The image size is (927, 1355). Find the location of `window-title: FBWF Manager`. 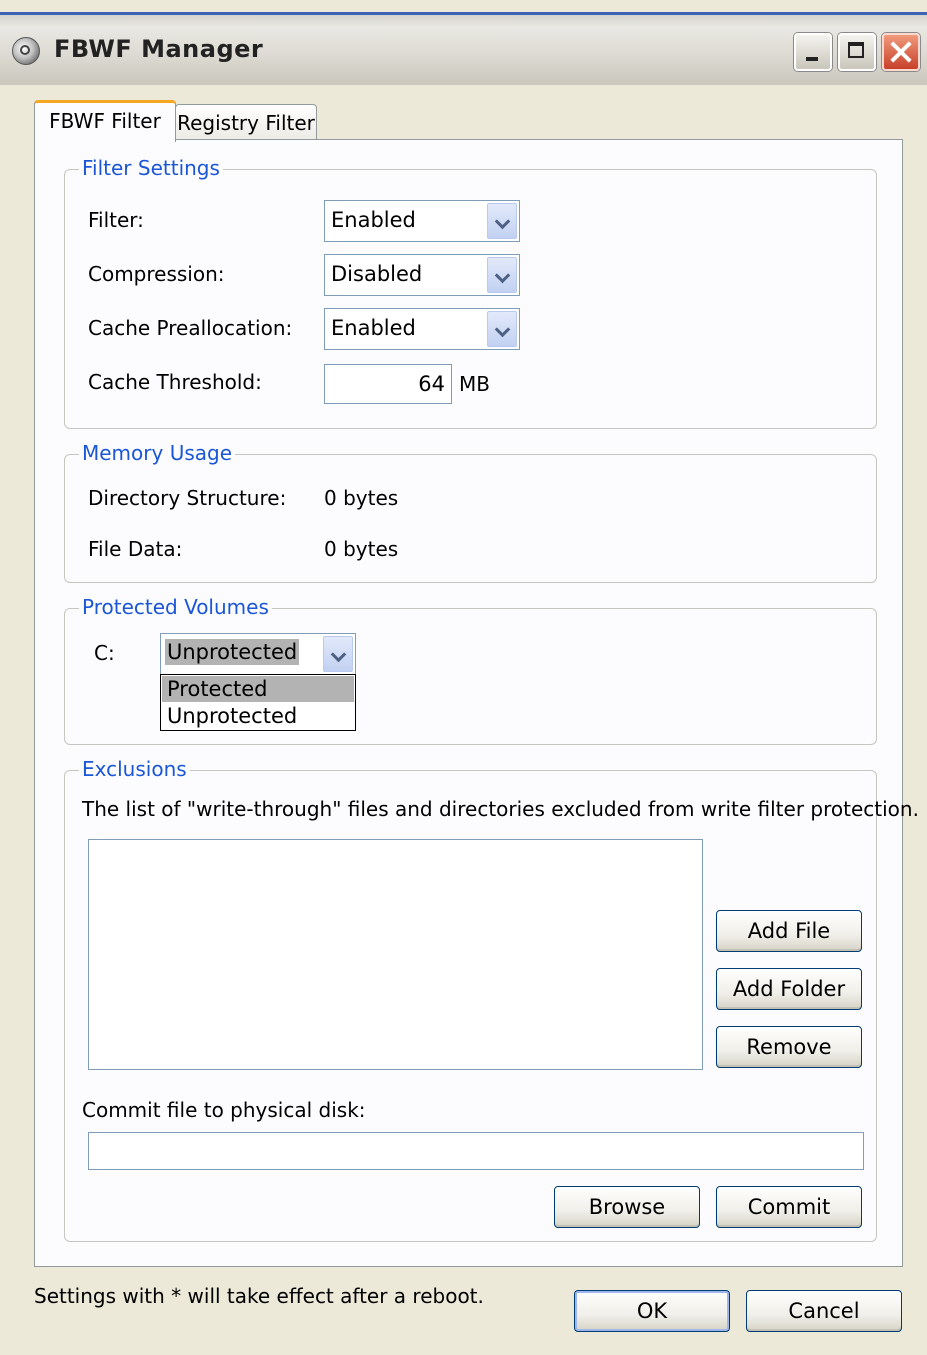

window-title: FBWF Manager is located at coordinates (159, 49).